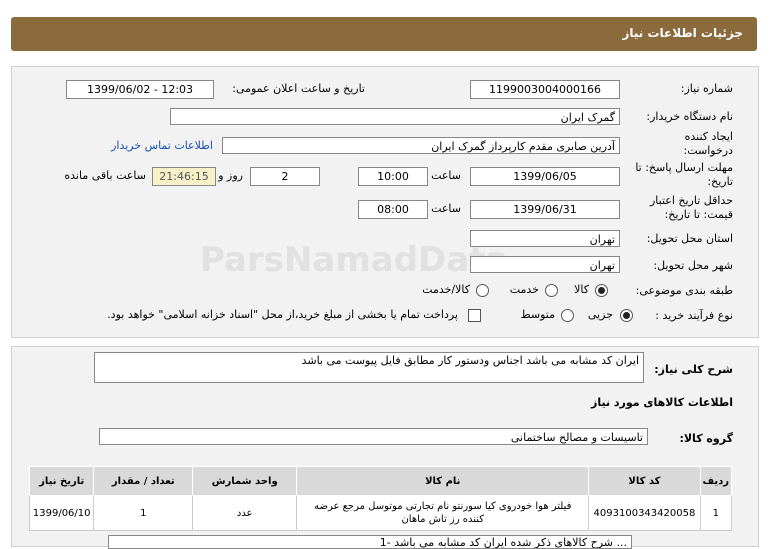  I want to click on page-title-bar: جزئیات اطلاعات نیاز, so click(384, 34).